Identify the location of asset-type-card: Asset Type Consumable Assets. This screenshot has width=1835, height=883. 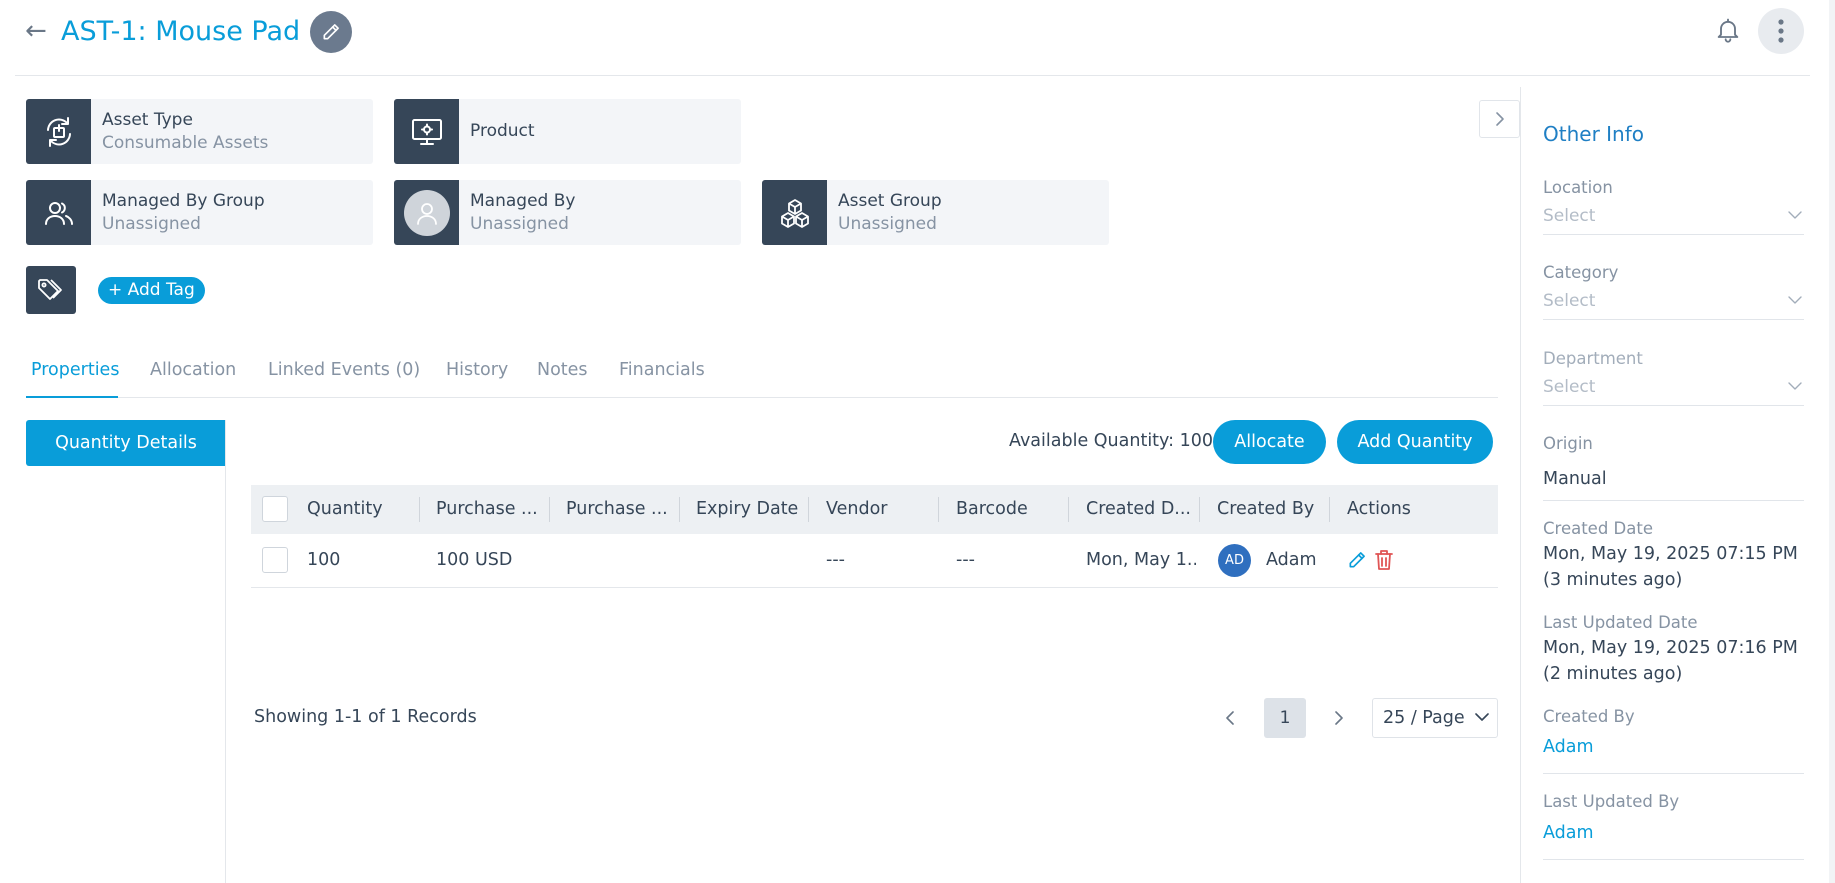
(199, 131).